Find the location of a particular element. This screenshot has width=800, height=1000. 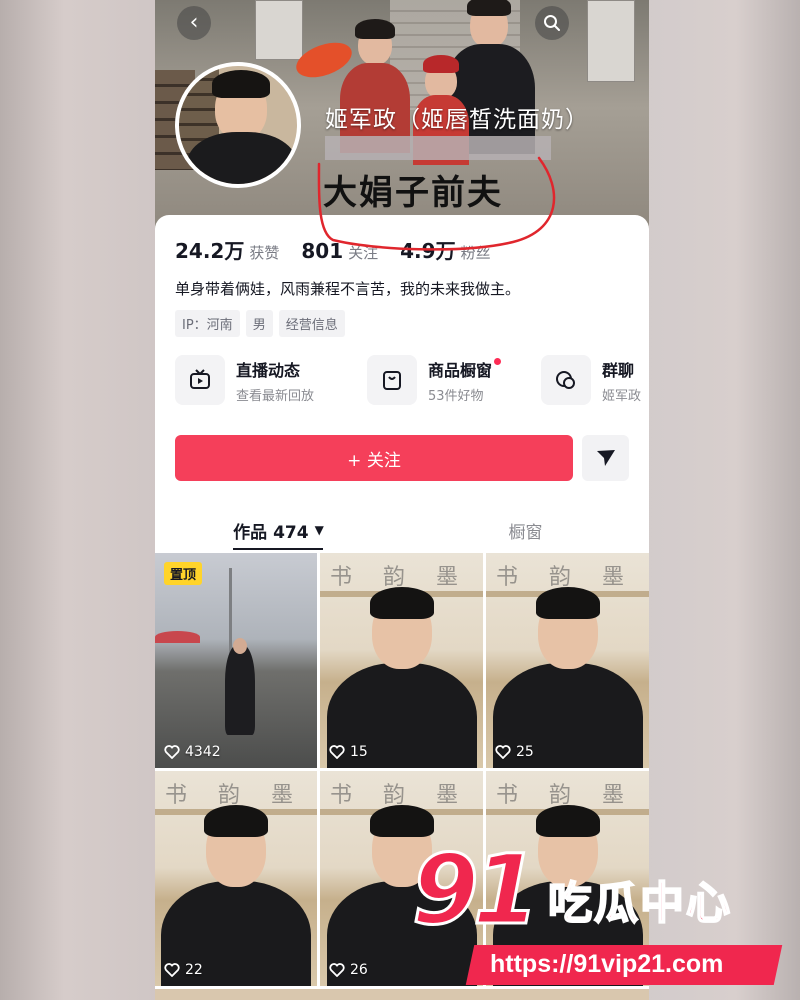

feature-row: 直播动态 查看最新回放 商品橱窗 53件好物 群聊 姬军政 is located at coordinates (412, 385).